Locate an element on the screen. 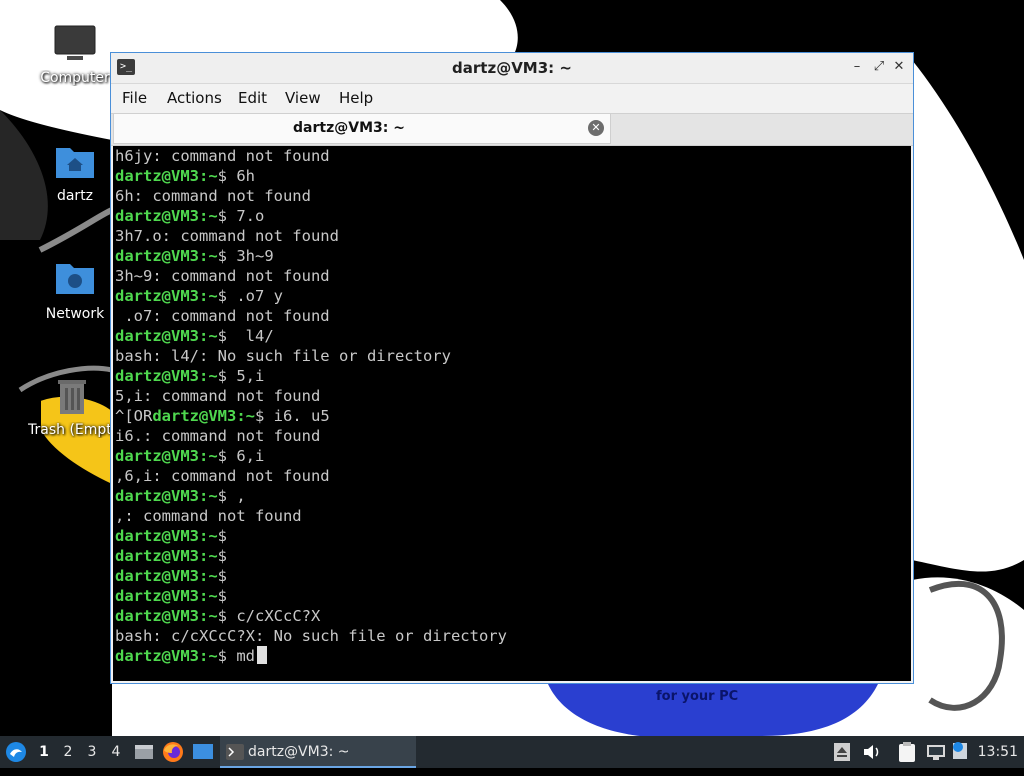 The image size is (1024, 776). start-menu-button is located at coordinates (17, 752).